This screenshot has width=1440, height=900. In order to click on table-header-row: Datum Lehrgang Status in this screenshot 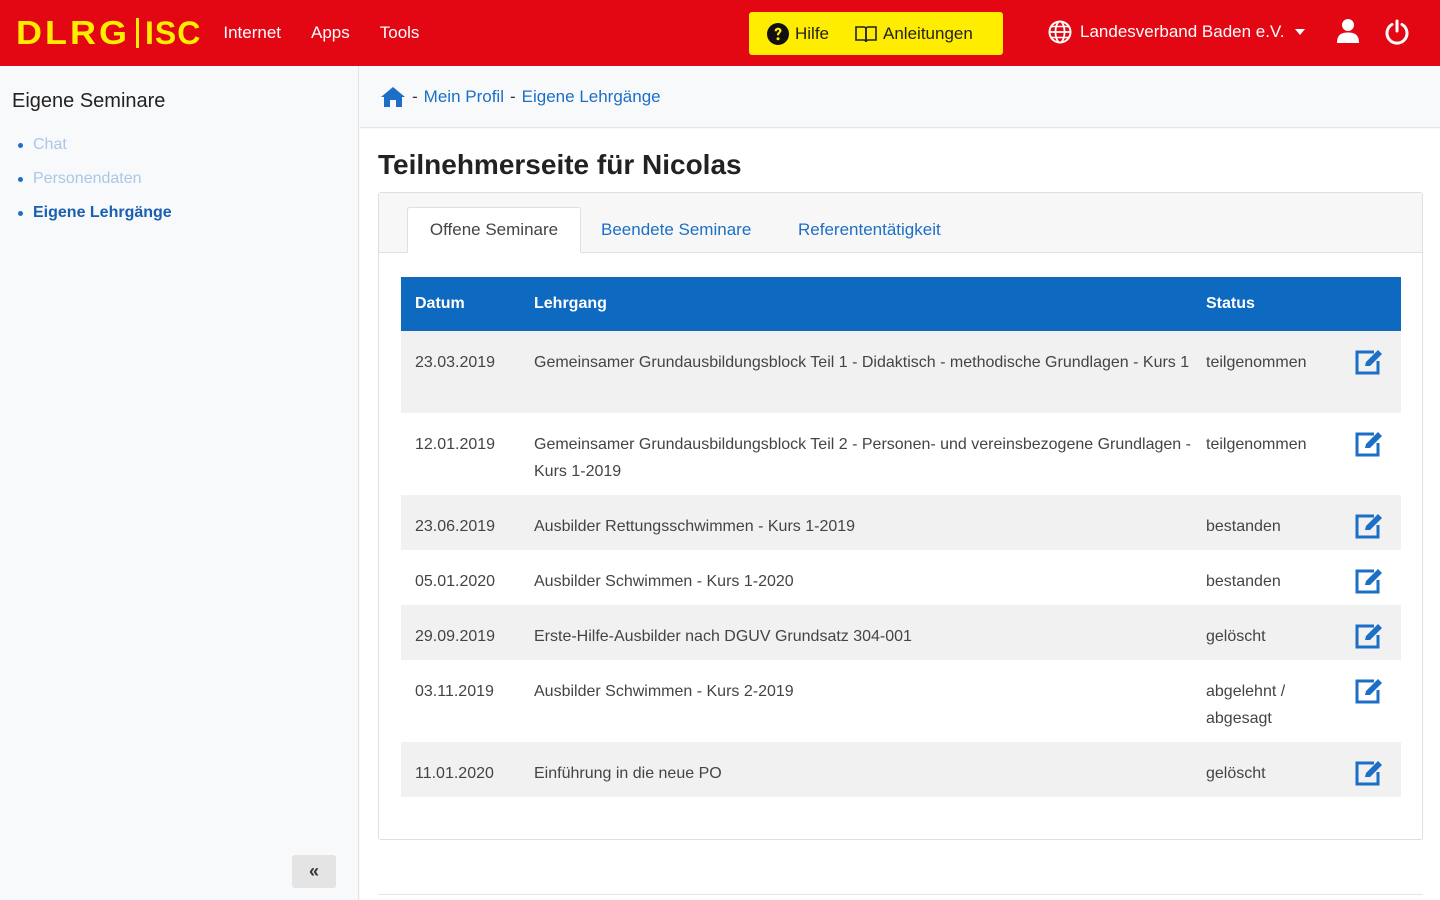, I will do `click(901, 304)`.